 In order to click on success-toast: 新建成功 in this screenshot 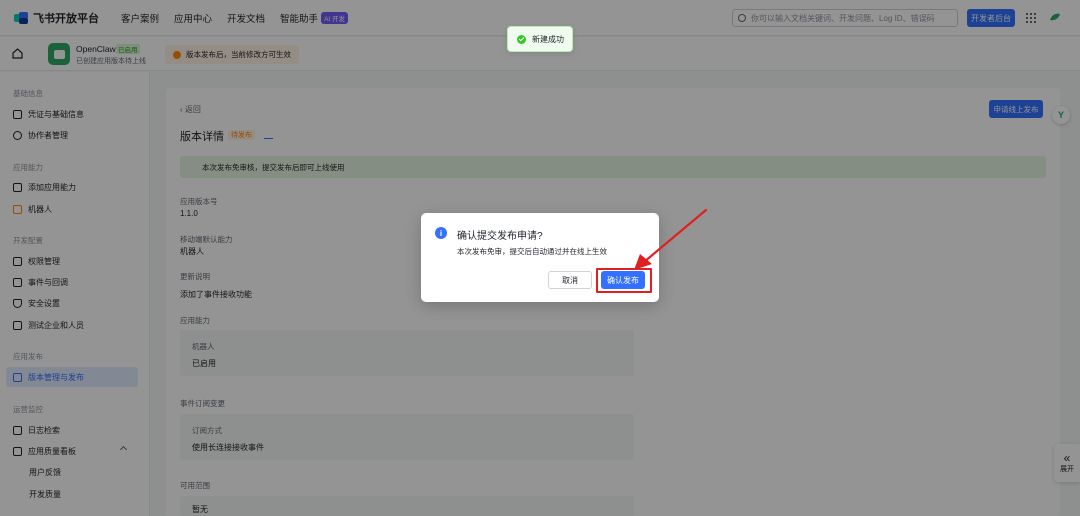, I will do `click(540, 39)`.